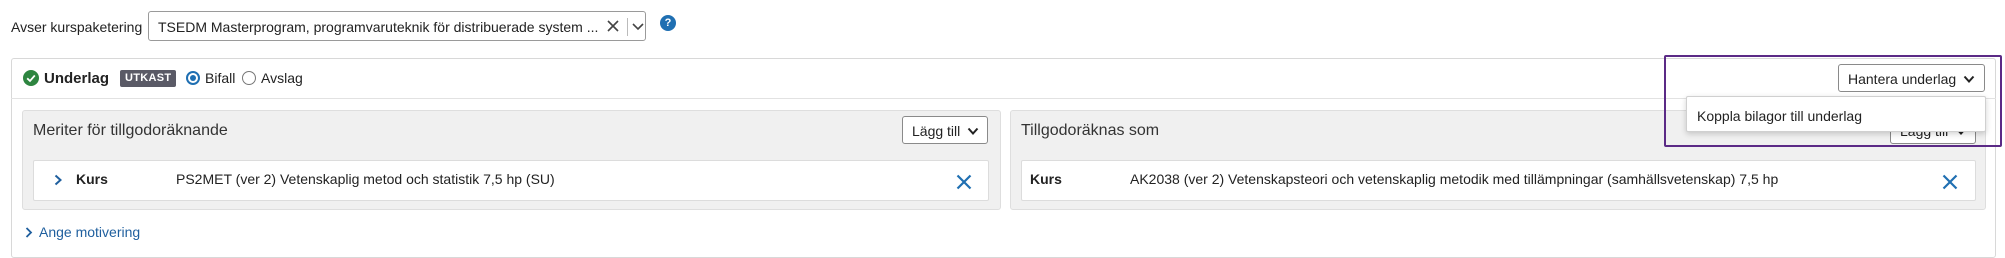 The width and height of the screenshot is (2005, 258). What do you see at coordinates (668, 23) in the screenshot?
I see `question-circle-icon: ?` at bounding box center [668, 23].